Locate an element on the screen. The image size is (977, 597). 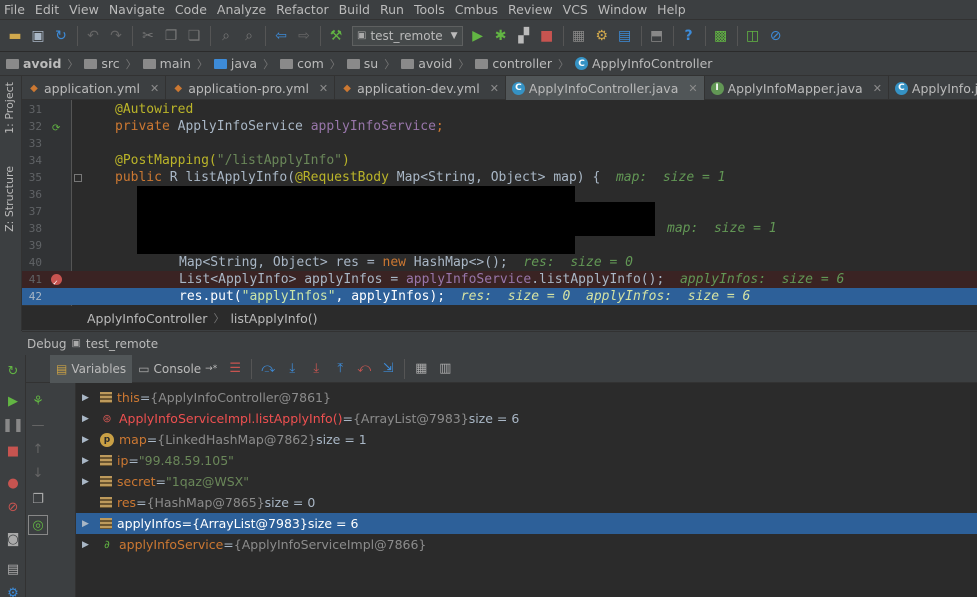
watches-icon: ◎ is located at coordinates (38, 525).